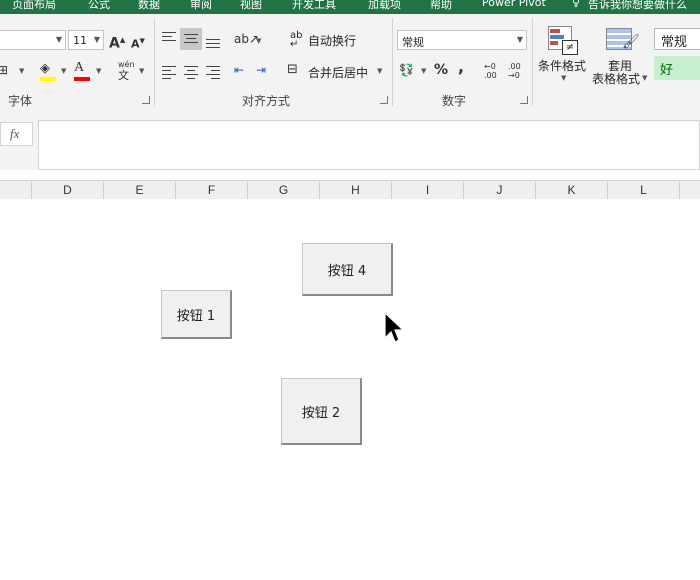  I want to click on grow-font-icon: A▲, so click(117, 42).